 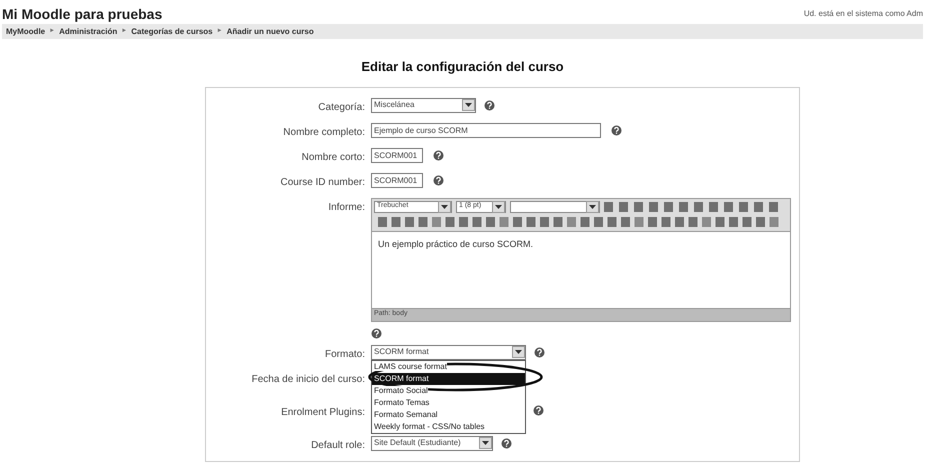 What do you see at coordinates (345, 355) in the screenshot?
I see `field-label: Formato:` at bounding box center [345, 355].